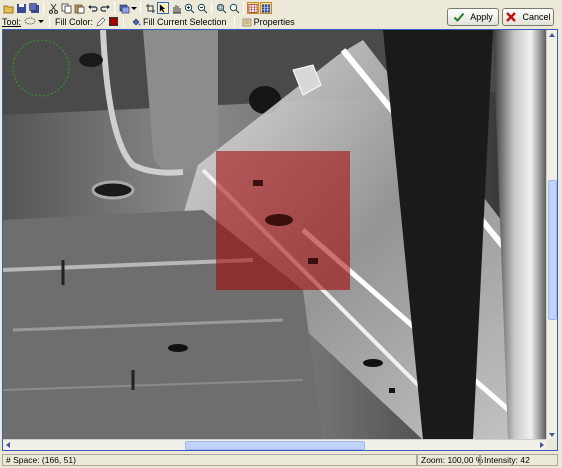 This screenshot has height=468, width=562. I want to click on tool-label: Tool:, so click(12, 21).